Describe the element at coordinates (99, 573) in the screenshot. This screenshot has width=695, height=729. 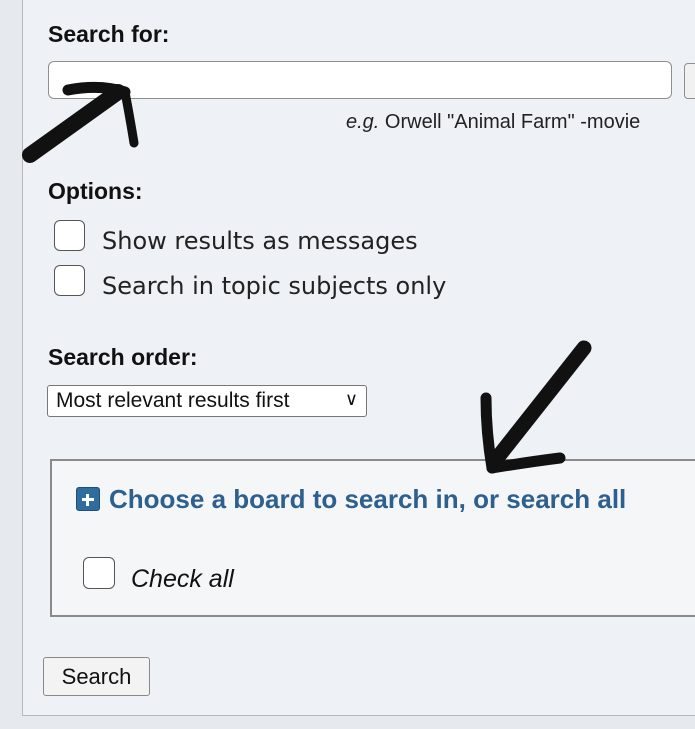
I see `check-all-checkbox` at that location.